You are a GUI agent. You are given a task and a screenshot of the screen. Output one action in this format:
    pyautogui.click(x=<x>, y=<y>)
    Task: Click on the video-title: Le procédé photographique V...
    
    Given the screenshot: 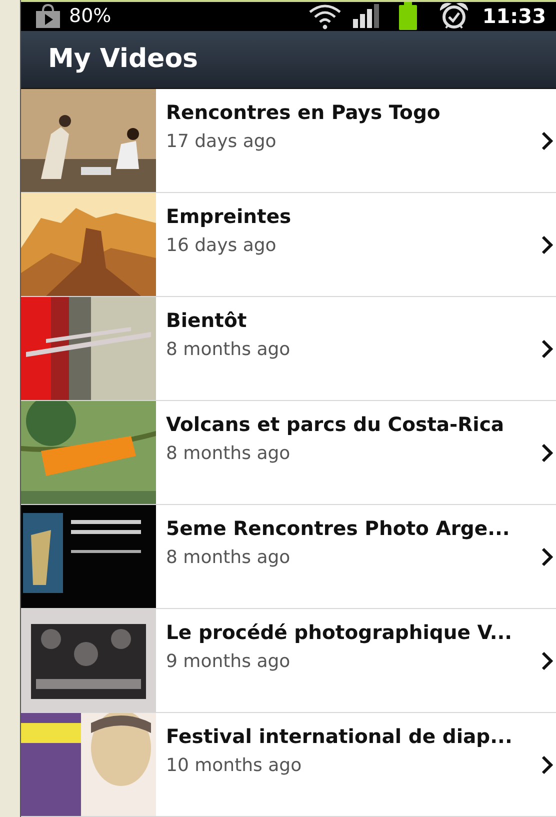 What is the action you would take?
    pyautogui.click(x=340, y=633)
    